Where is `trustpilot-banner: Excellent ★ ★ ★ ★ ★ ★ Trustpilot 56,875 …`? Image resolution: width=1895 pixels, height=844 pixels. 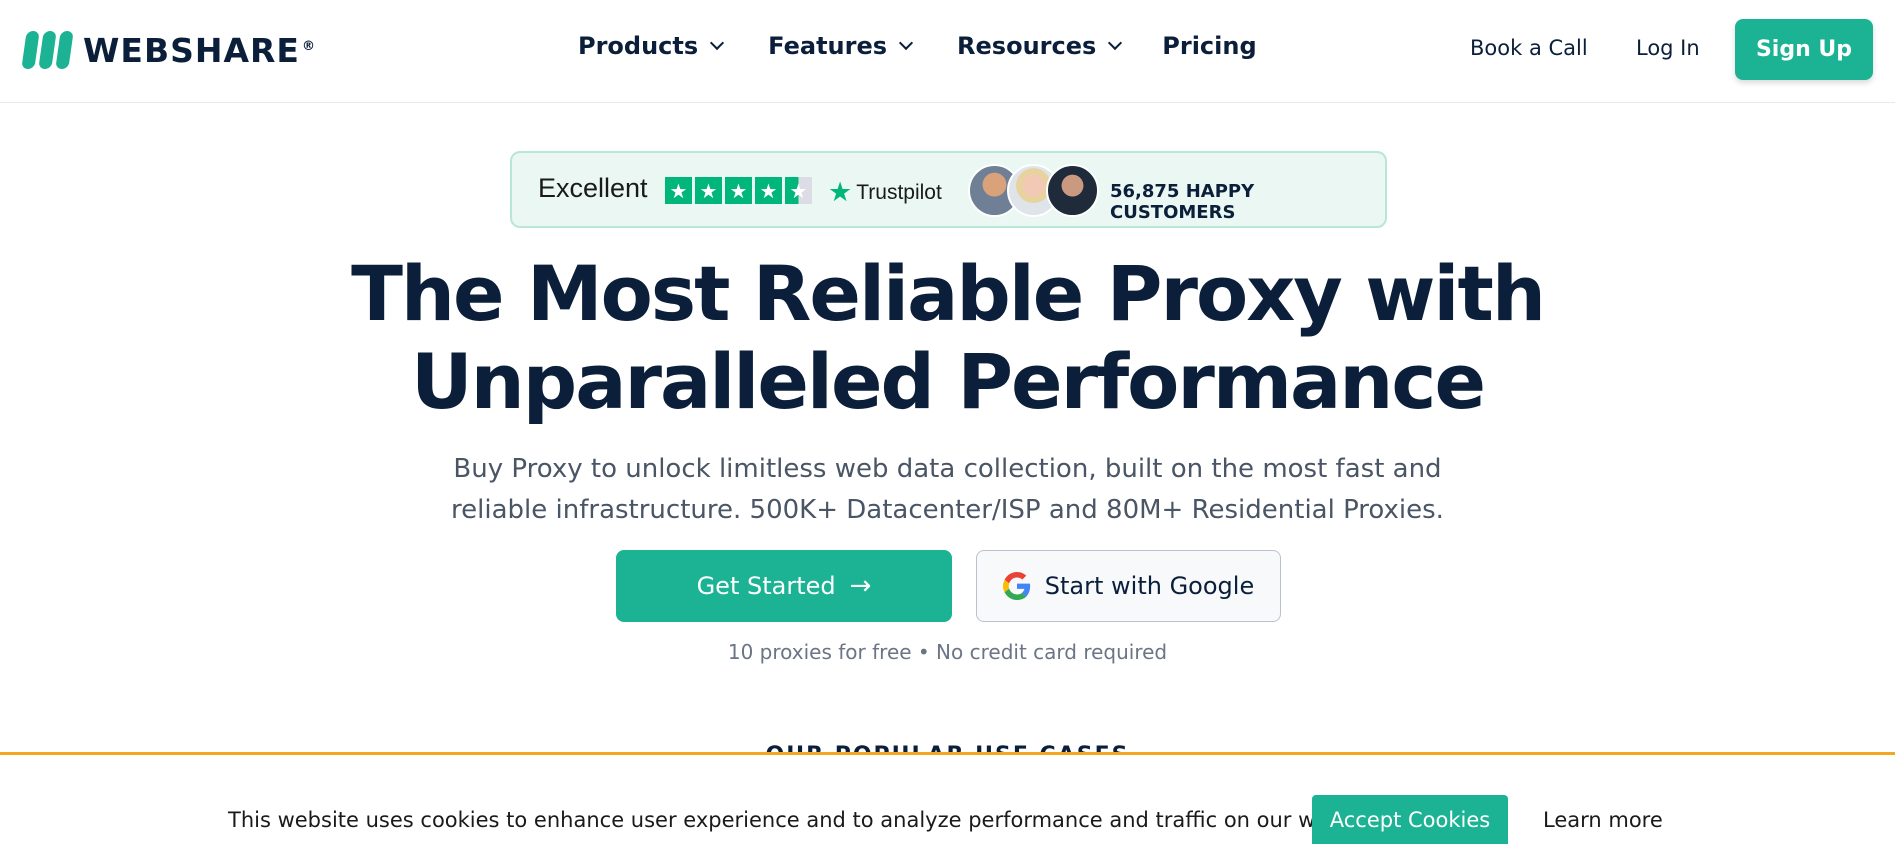 trustpilot-banner: Excellent ★ ★ ★ ★ ★ ★ Trustpilot 56,875 … is located at coordinates (948, 189).